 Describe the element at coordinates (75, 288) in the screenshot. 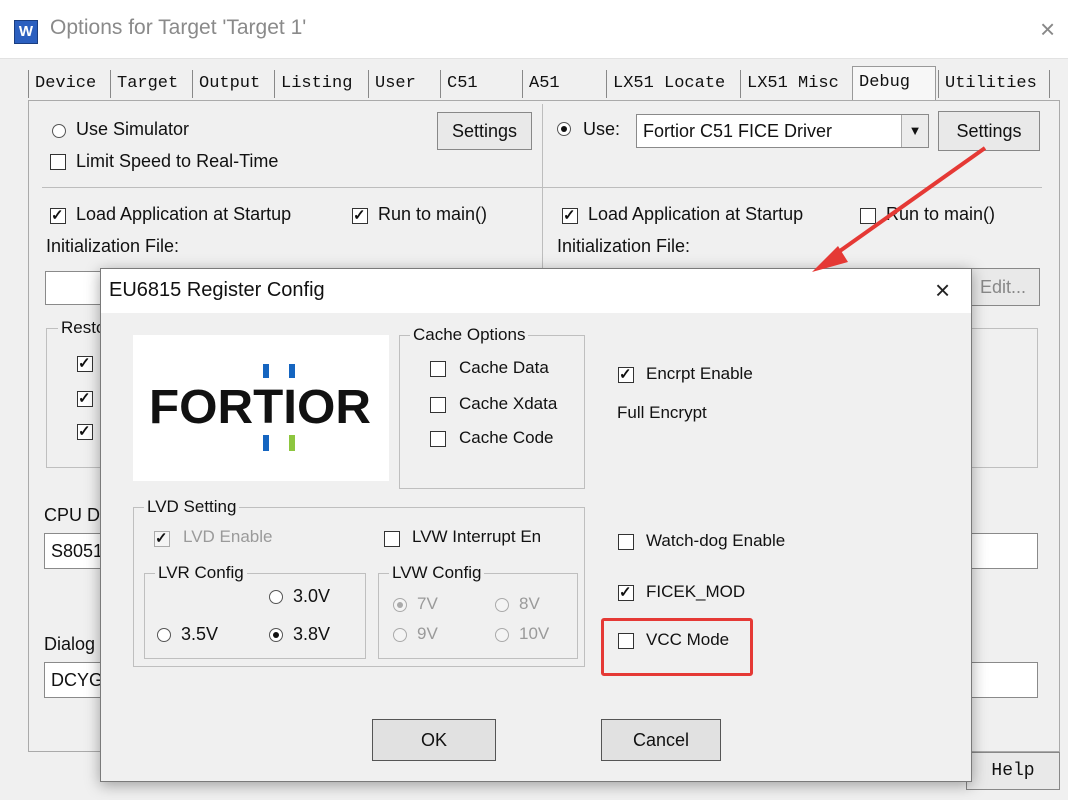

I see `left-init-file-input` at that location.